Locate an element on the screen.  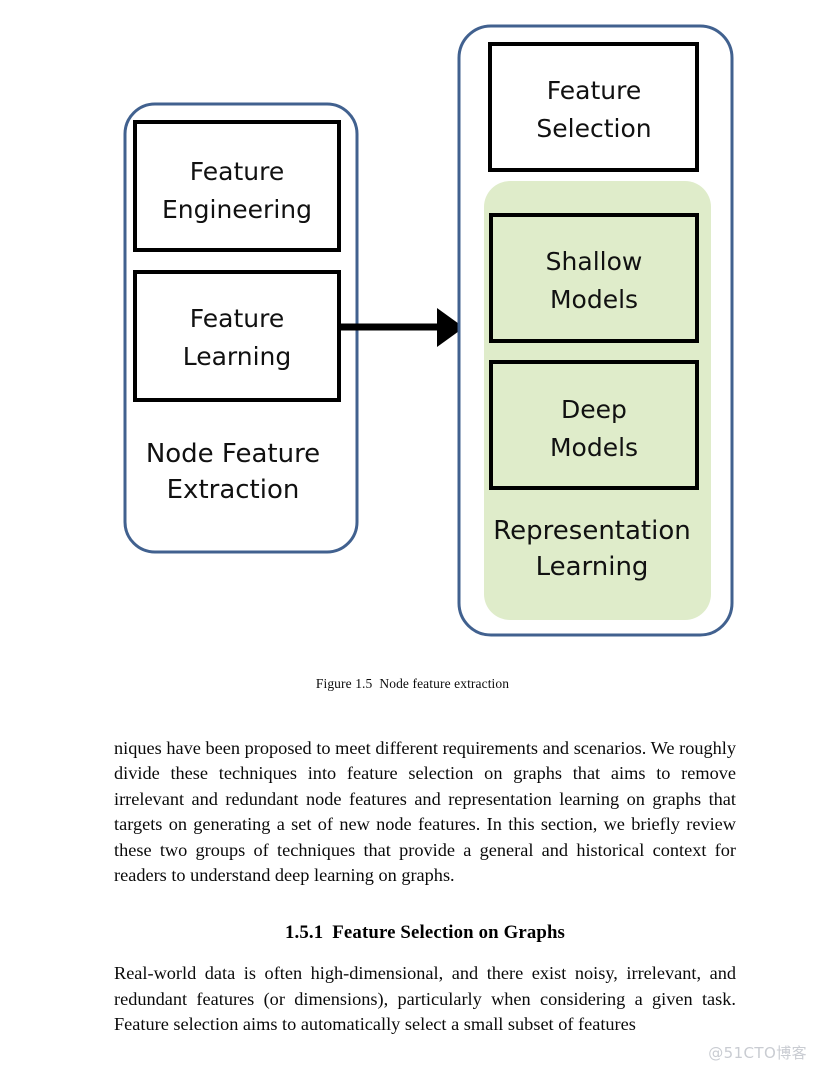
box-feature-learning-line1: Feature is located at coordinates (237, 318).